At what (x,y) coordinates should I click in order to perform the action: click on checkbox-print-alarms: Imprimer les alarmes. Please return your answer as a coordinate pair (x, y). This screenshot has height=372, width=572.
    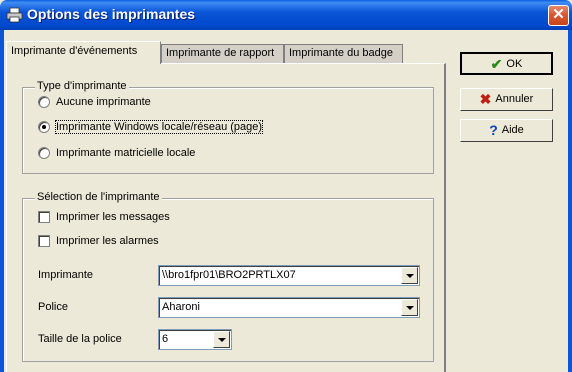
    Looking at the image, I should click on (98, 243).